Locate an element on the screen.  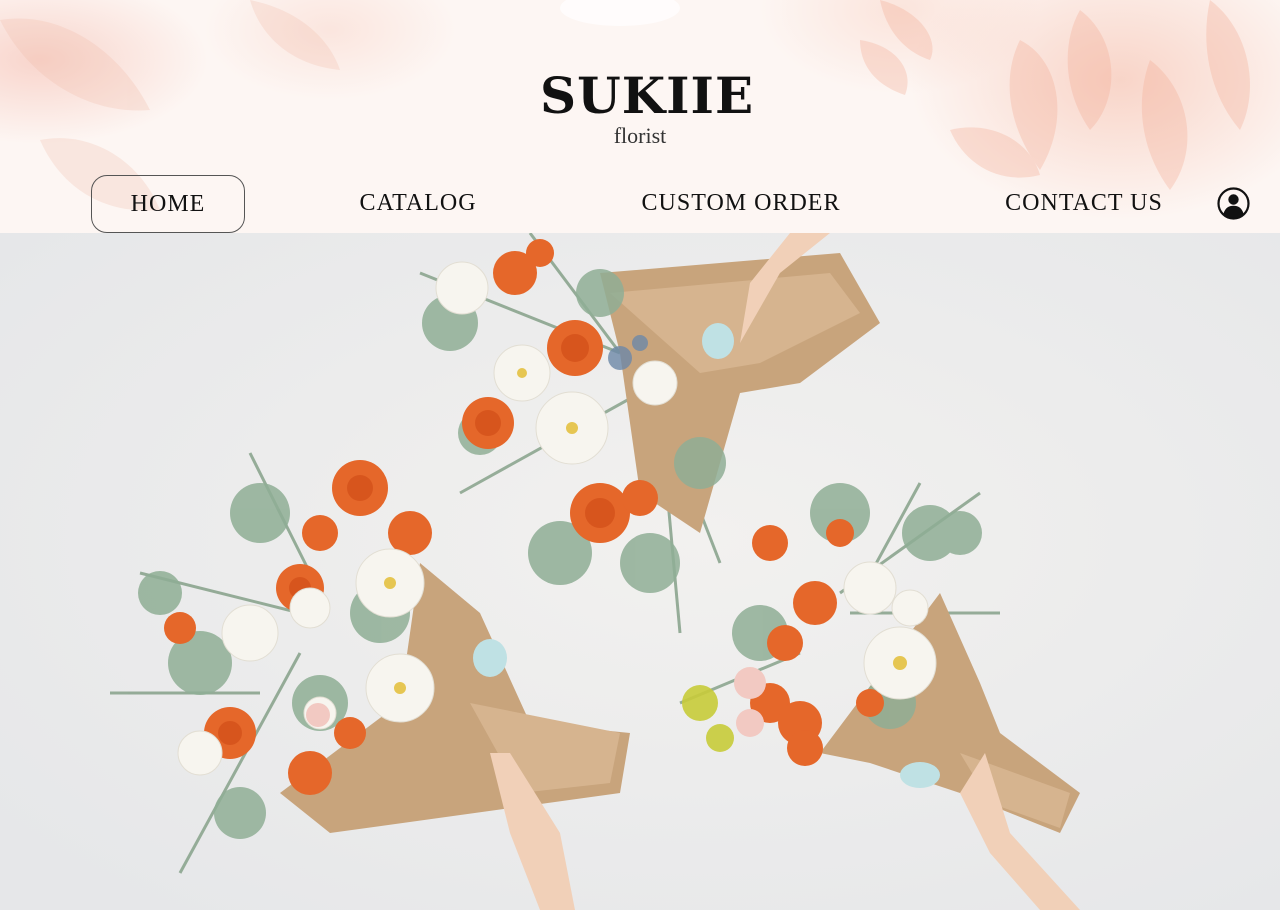
brand-name: SUKIIE is located at coordinates (647, 95).